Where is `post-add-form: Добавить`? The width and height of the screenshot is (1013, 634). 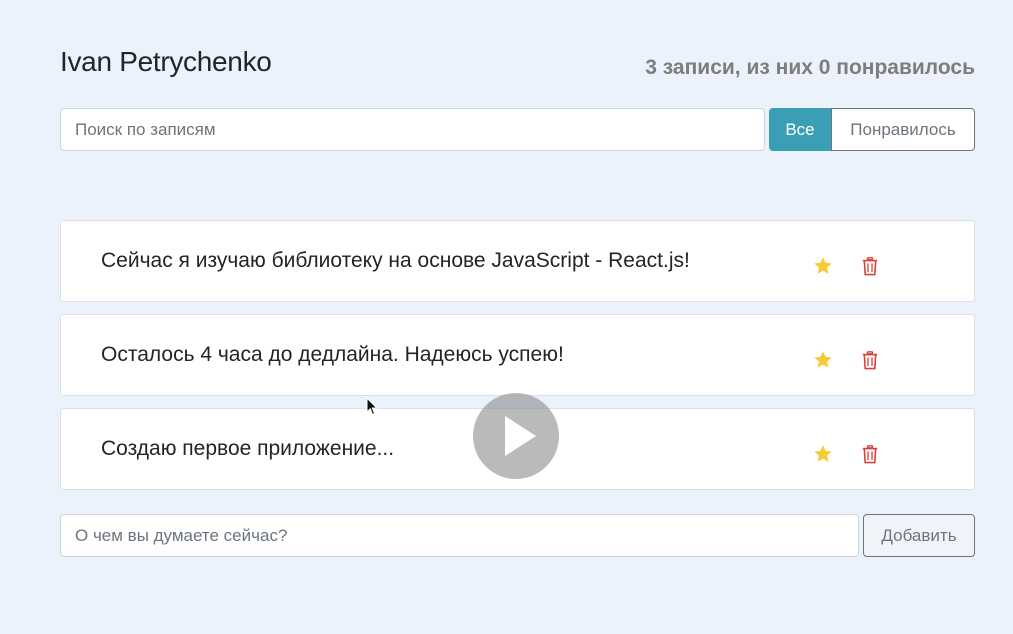
post-add-form: Добавить is located at coordinates (517, 535).